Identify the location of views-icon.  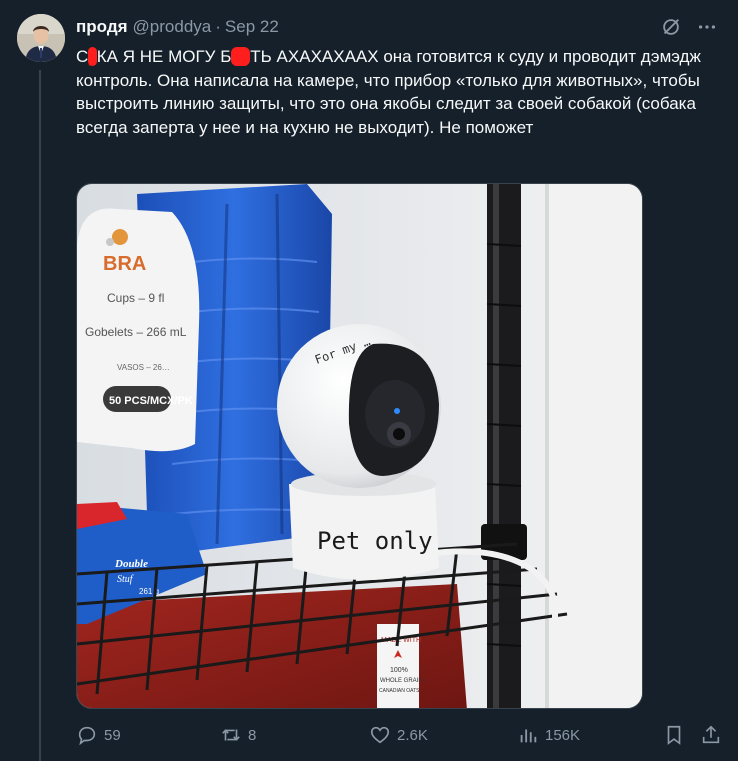
(528, 736).